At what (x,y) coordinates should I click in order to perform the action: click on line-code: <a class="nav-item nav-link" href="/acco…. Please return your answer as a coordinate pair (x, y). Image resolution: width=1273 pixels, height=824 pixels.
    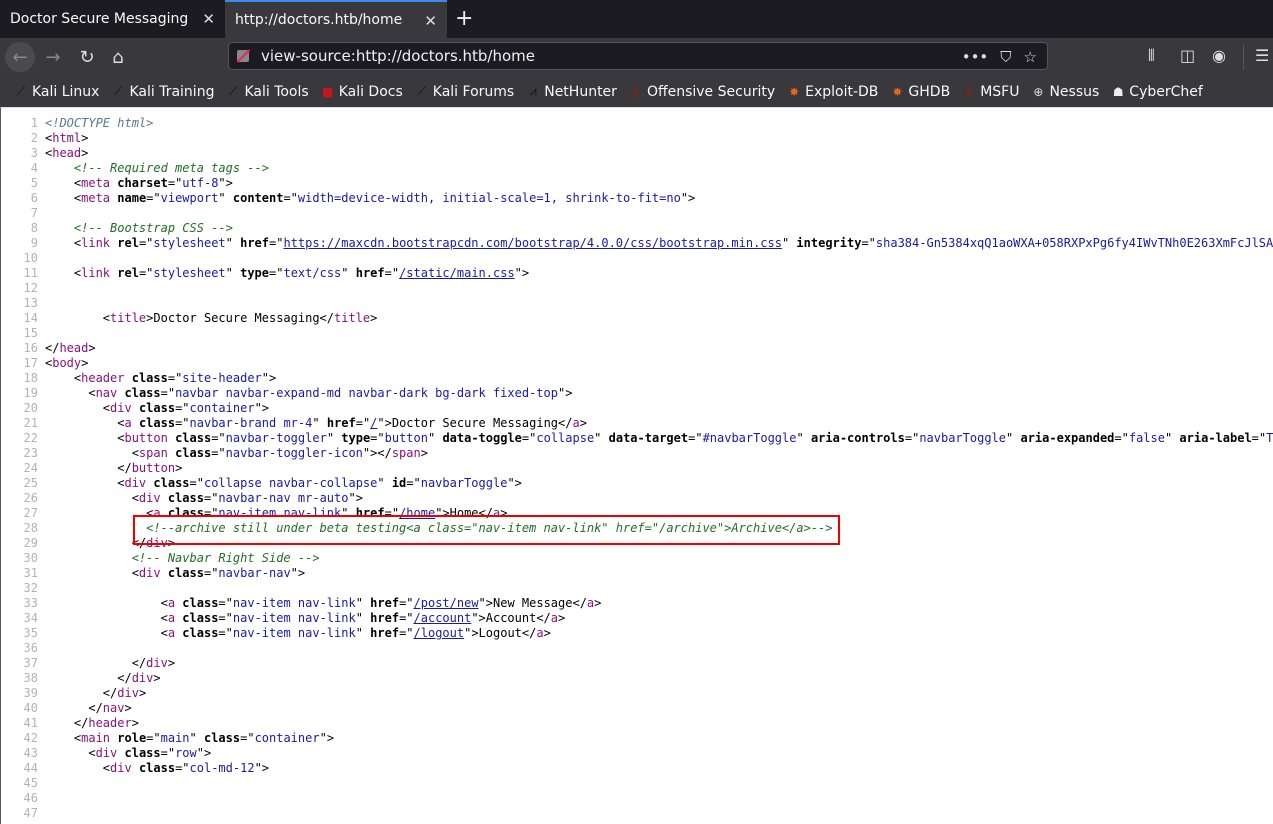
    Looking at the image, I should click on (305, 618).